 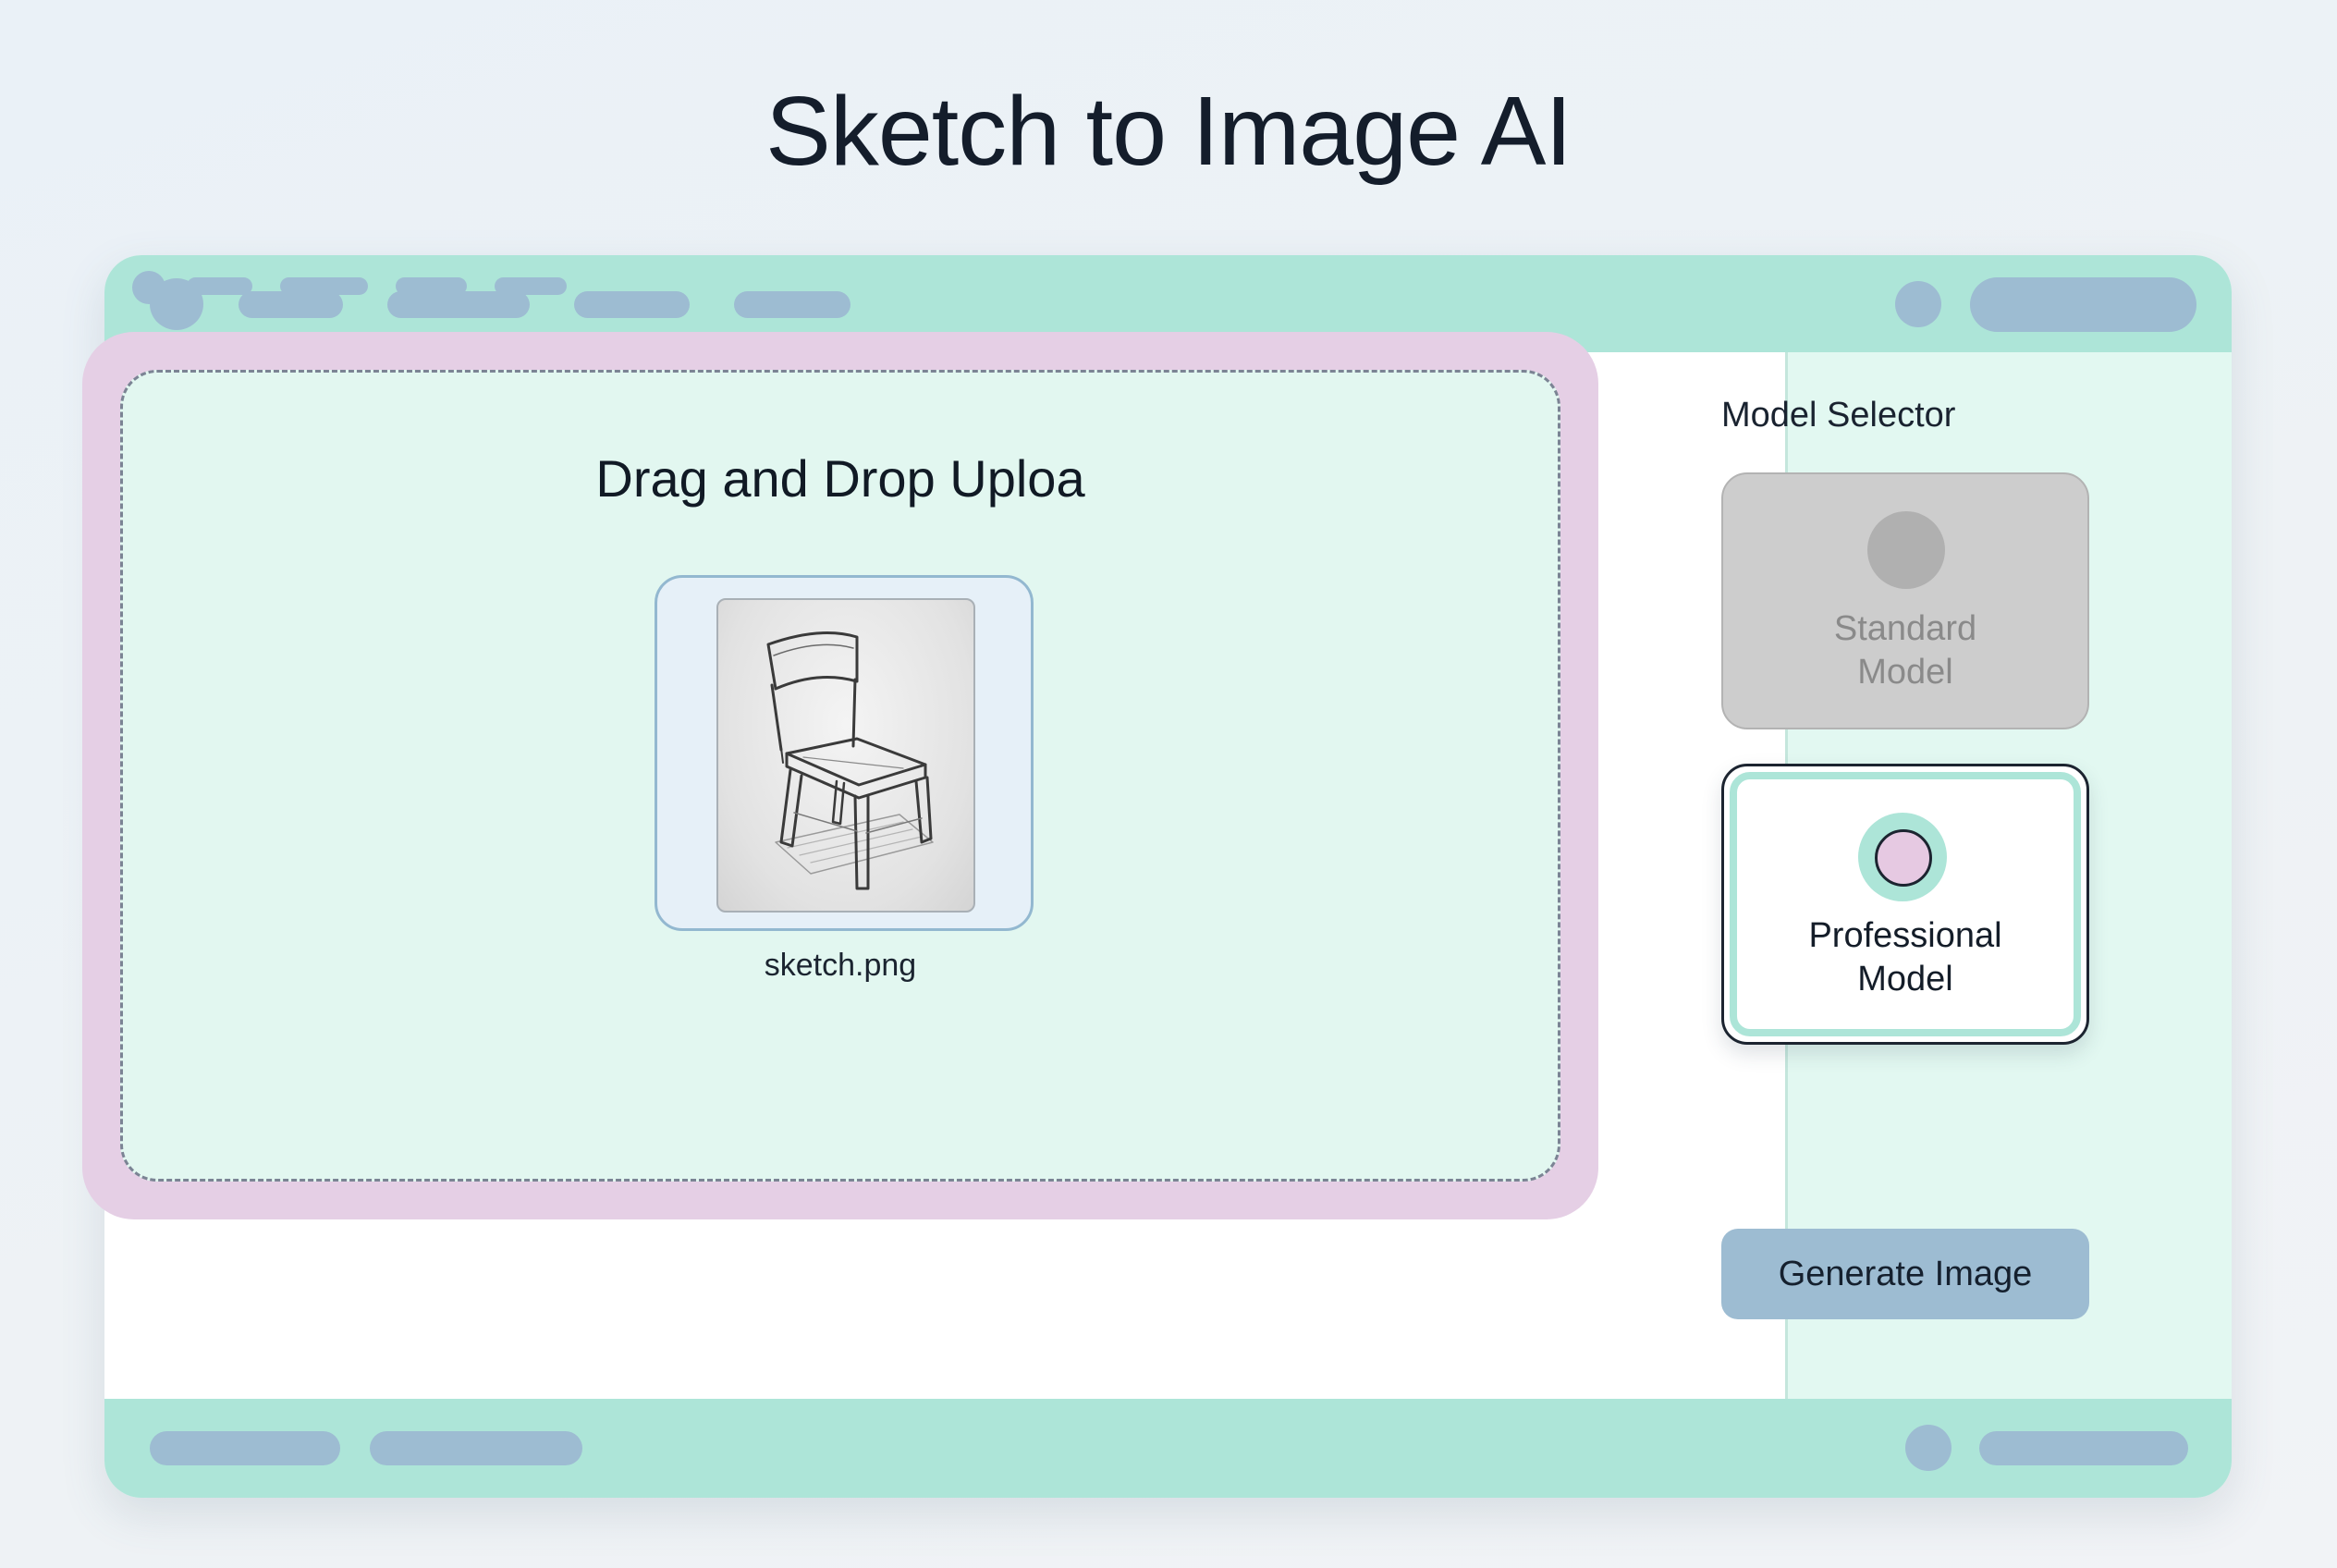 I want to click on uploaded-file-card, so click(x=844, y=753).